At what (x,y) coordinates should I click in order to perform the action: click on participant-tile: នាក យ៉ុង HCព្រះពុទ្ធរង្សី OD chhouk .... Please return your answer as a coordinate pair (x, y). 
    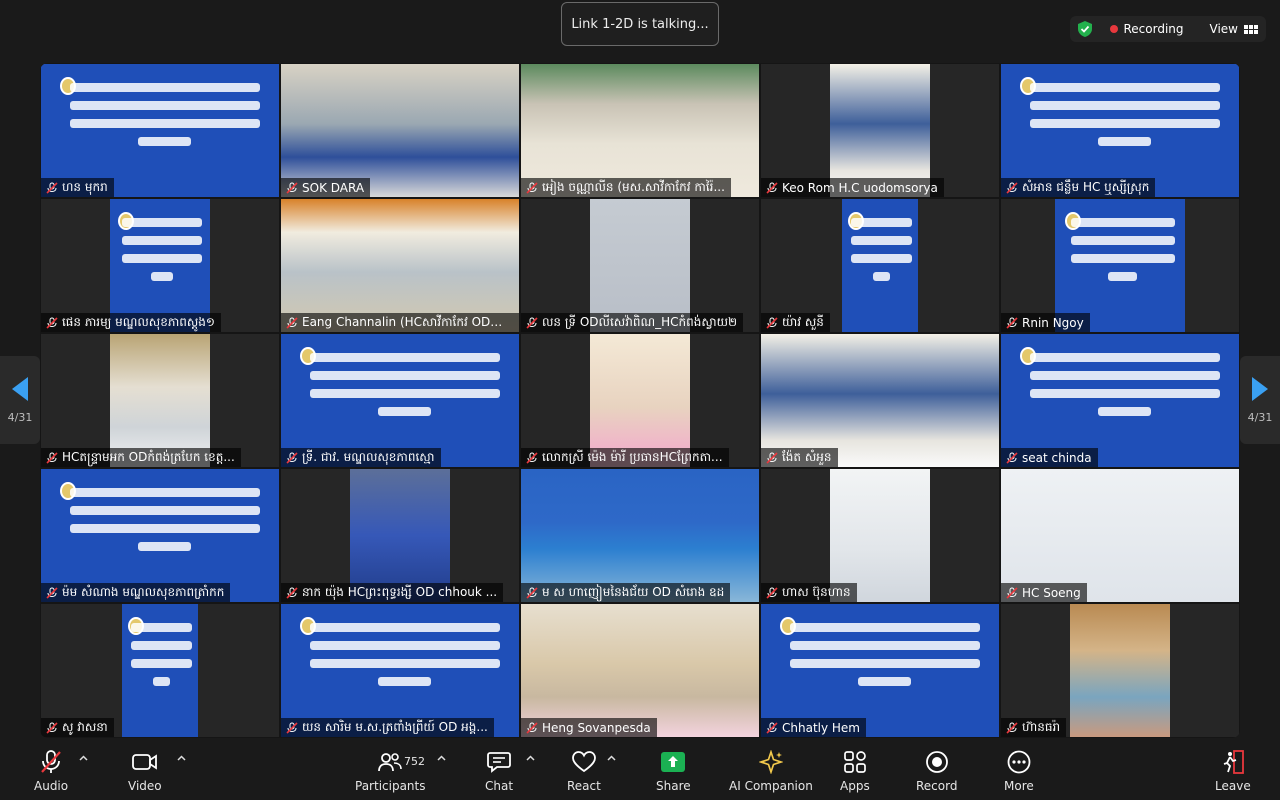
    Looking at the image, I should click on (400, 535).